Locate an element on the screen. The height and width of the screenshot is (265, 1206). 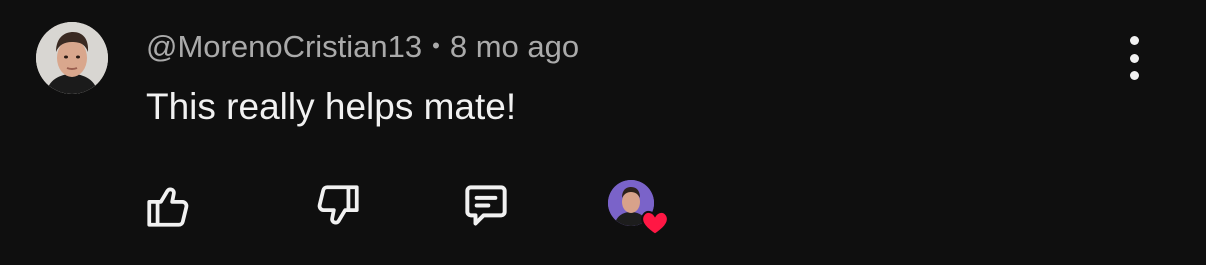
thumbs-down-icon is located at coordinates (338, 205).